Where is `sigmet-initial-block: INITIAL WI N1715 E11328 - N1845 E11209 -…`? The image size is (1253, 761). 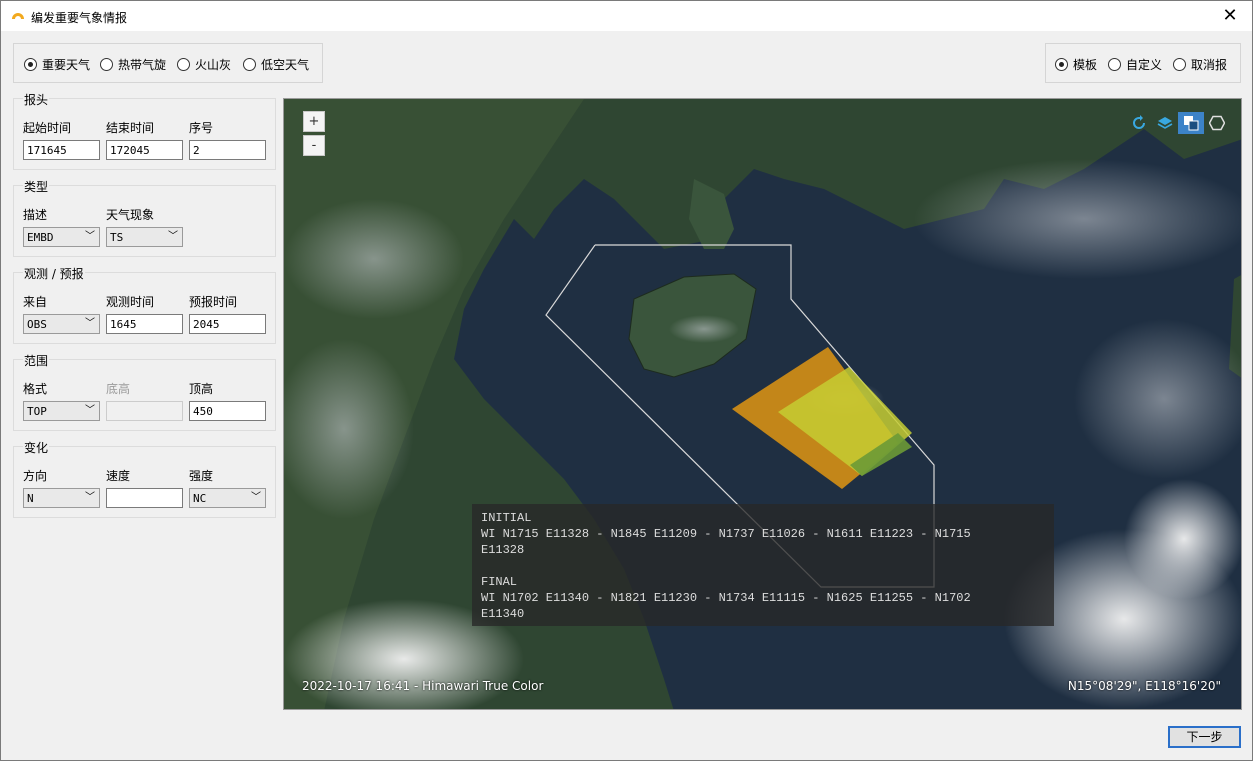 sigmet-initial-block: INITIAL WI N1715 E11328 - N1845 E11209 -… is located at coordinates (763, 534).